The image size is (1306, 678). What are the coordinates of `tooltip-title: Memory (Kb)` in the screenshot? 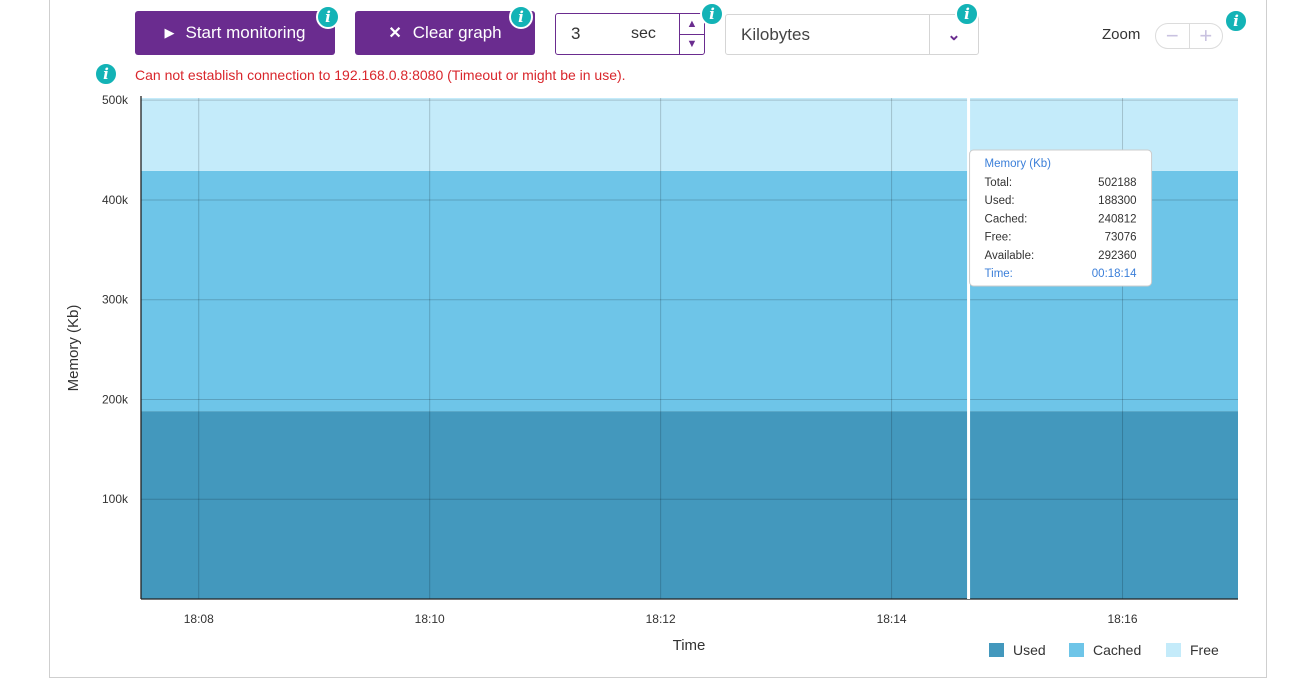 It's located at (1018, 164).